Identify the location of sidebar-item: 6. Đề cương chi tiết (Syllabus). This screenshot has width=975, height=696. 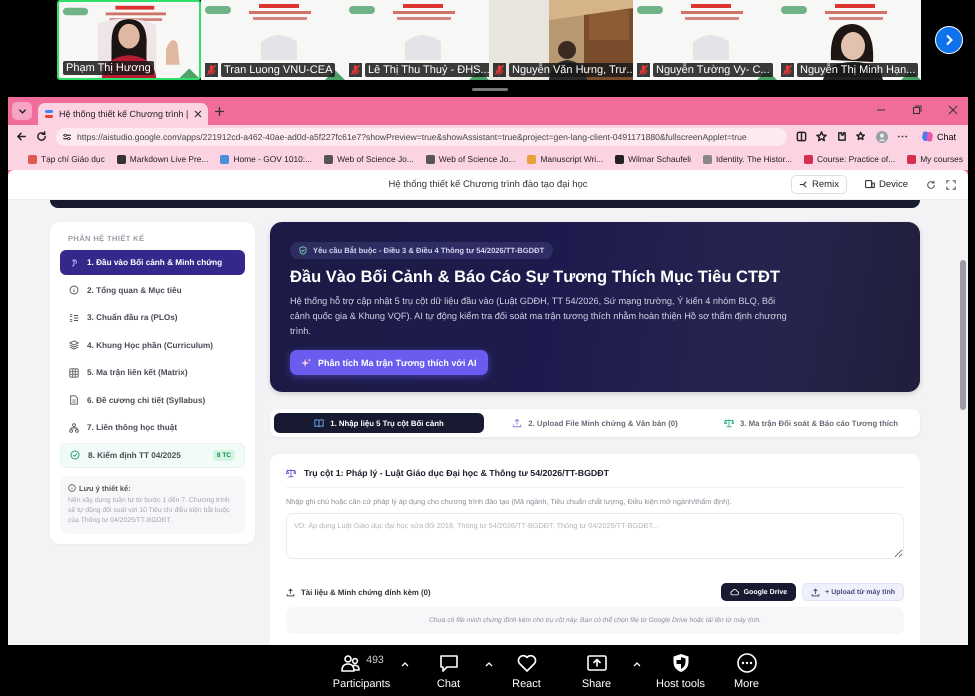
(152, 400).